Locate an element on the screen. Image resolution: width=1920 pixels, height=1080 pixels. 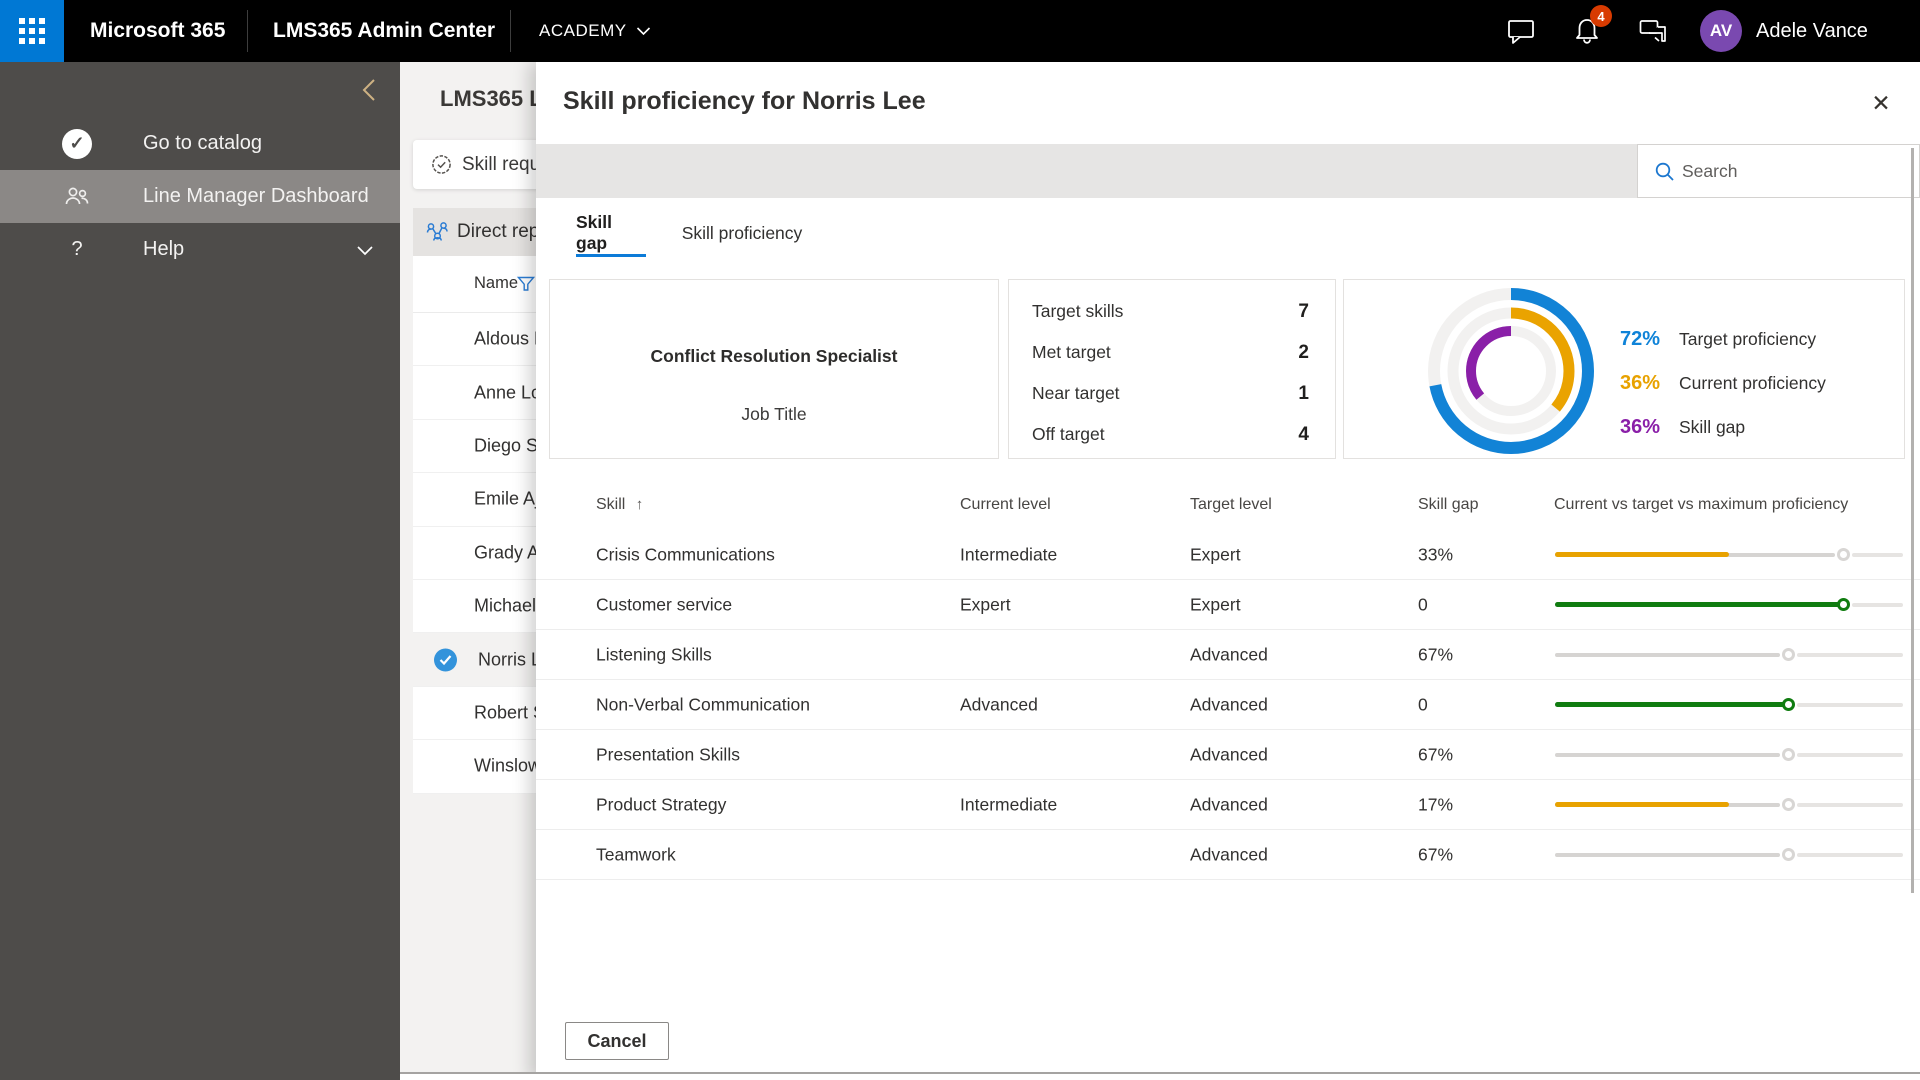
topbar-divider is located at coordinates (247, 31).